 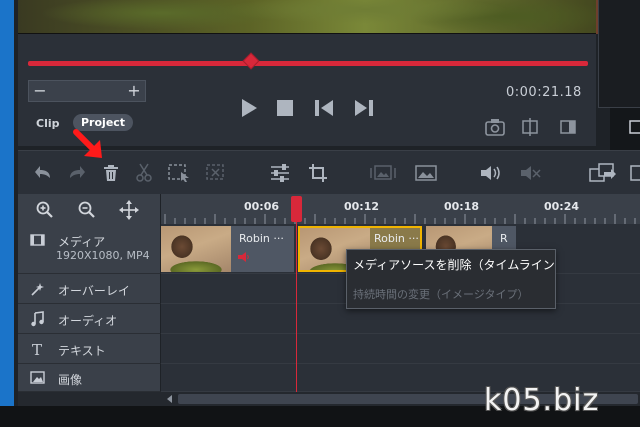 I want to click on tooltip-text: メディアソースを削除（タイムライン, so click(x=454, y=265).